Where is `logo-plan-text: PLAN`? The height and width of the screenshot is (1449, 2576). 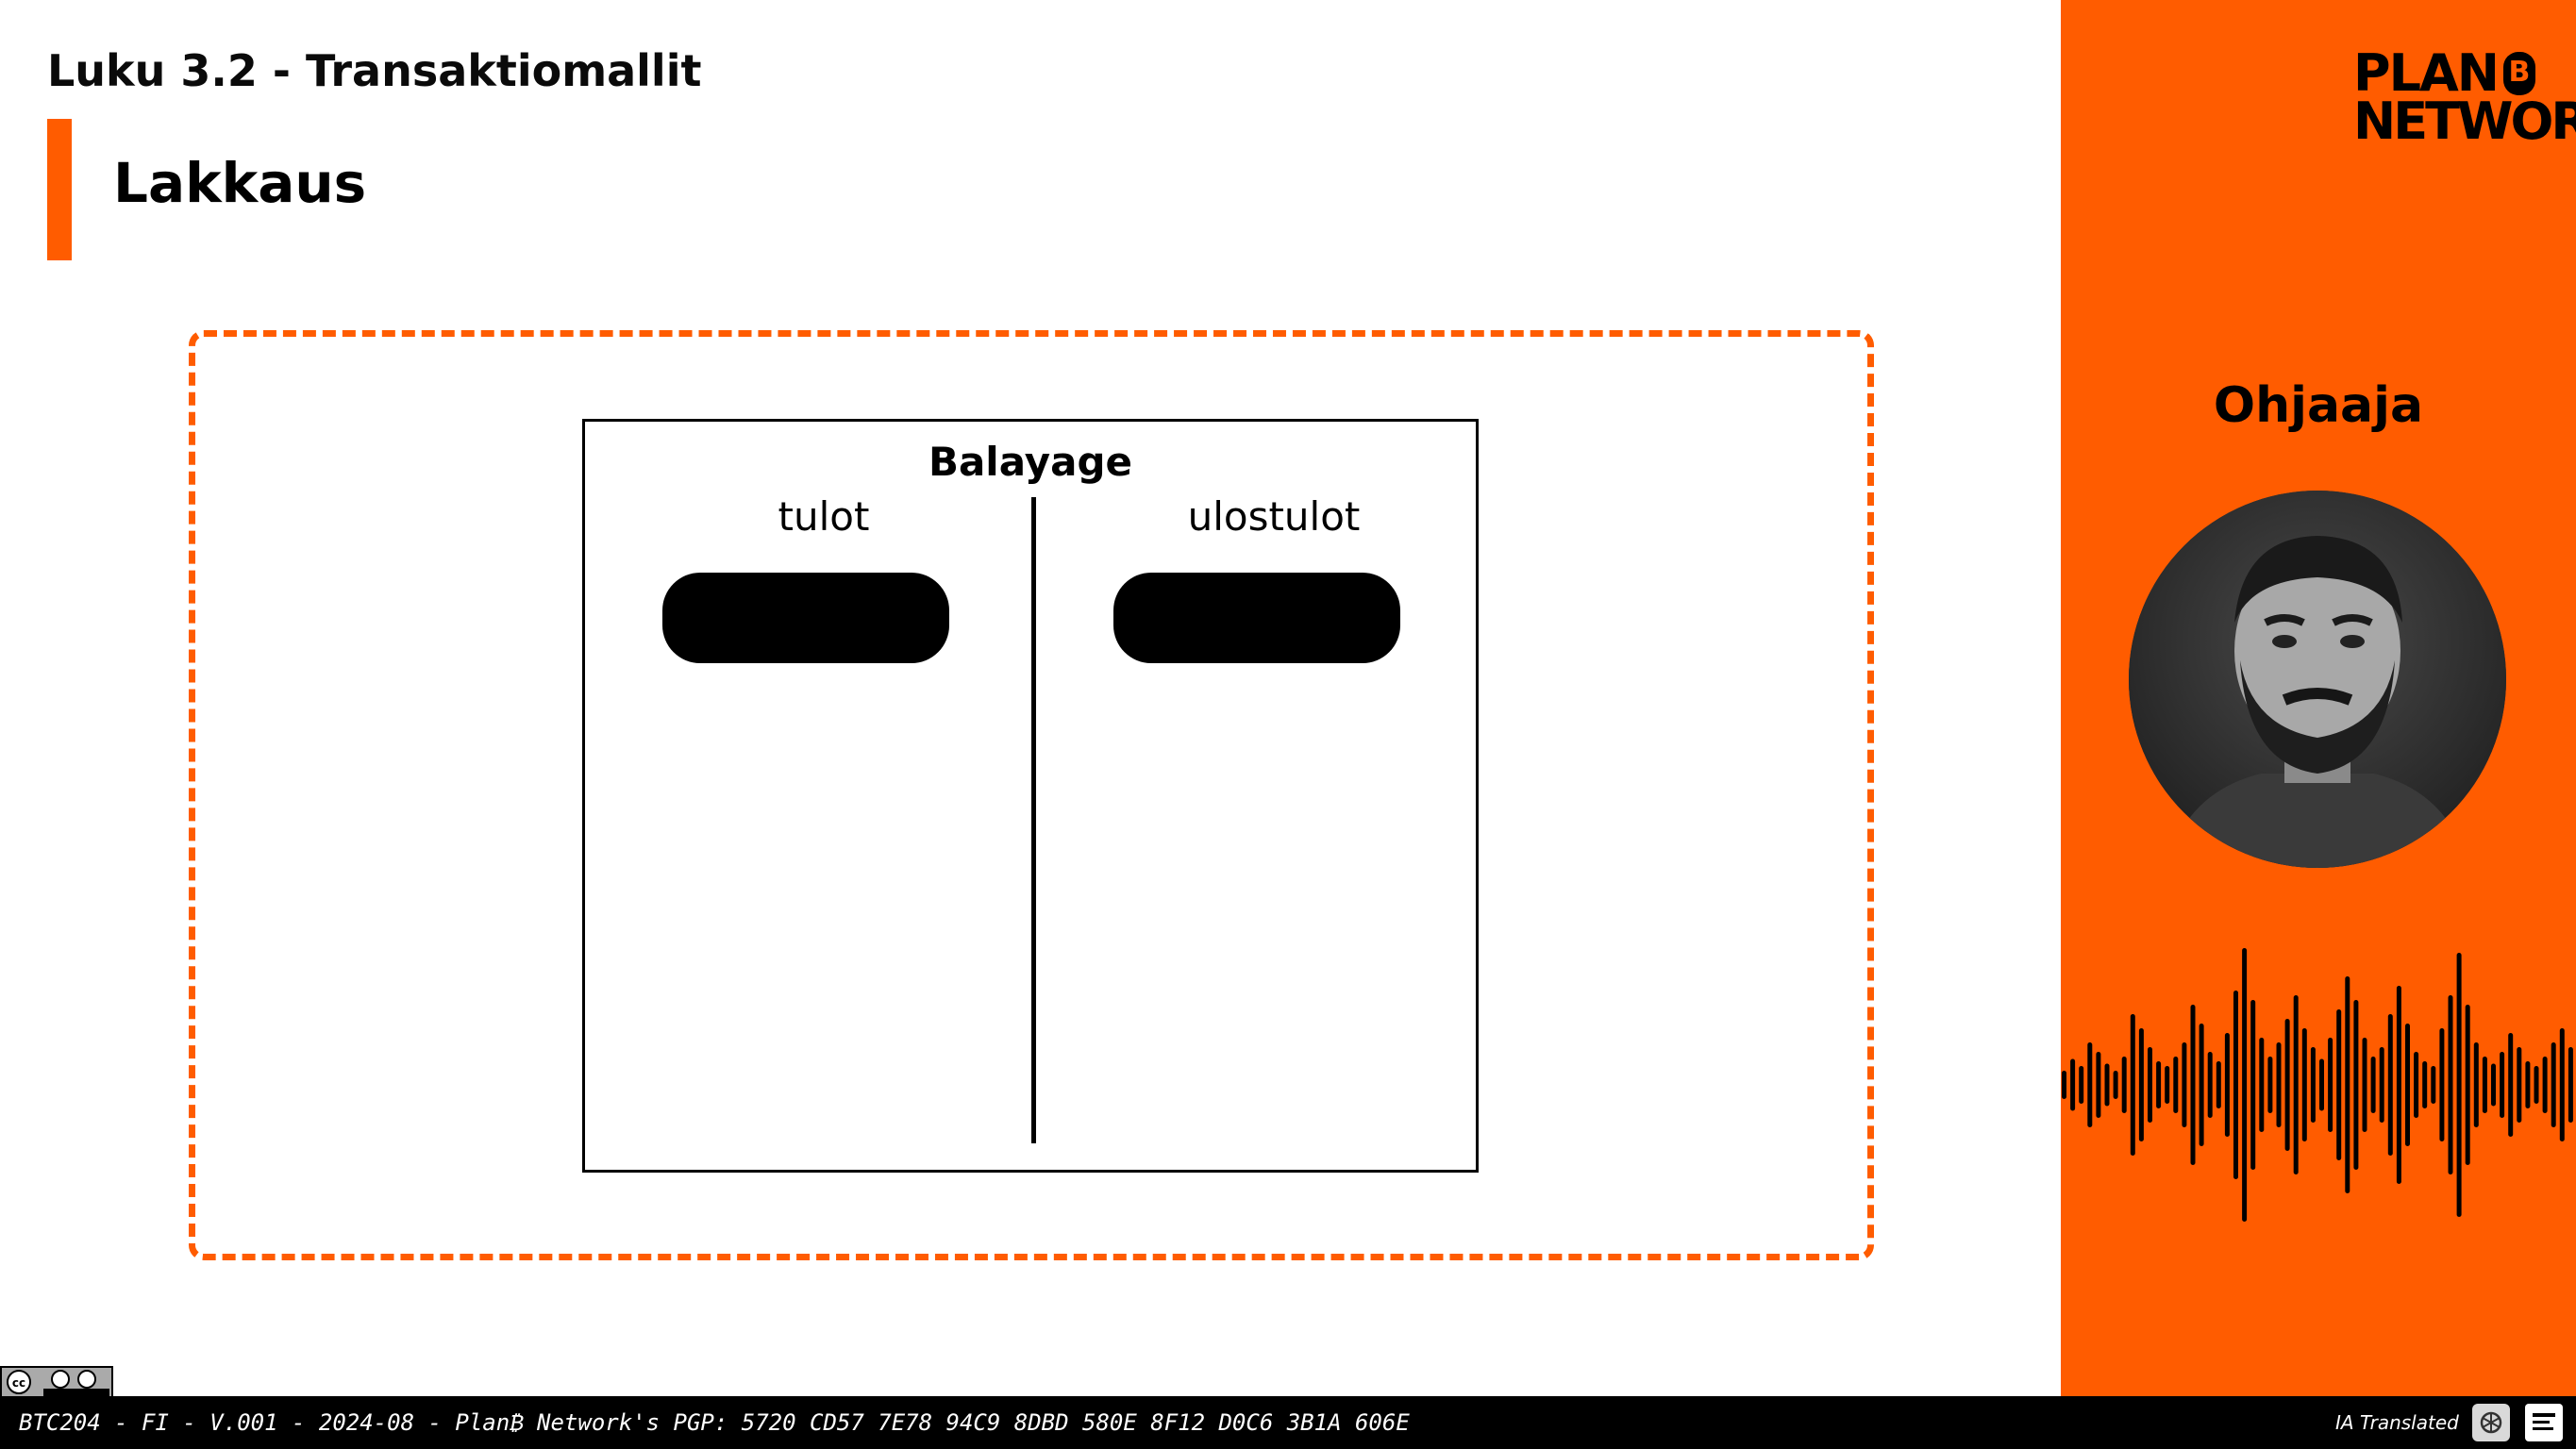
logo-plan-text: PLAN is located at coordinates (2426, 73).